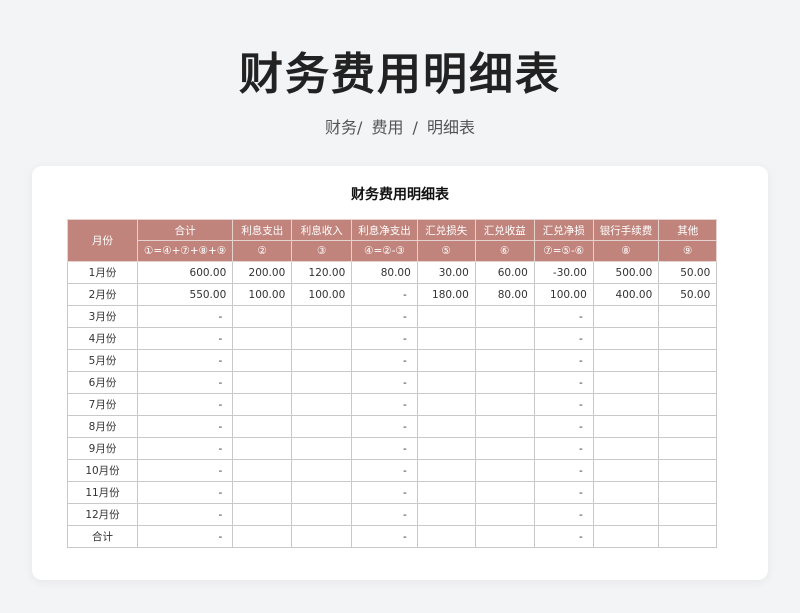 This screenshot has width=800, height=613. I want to click on month-cell: 7月份, so click(102, 404).